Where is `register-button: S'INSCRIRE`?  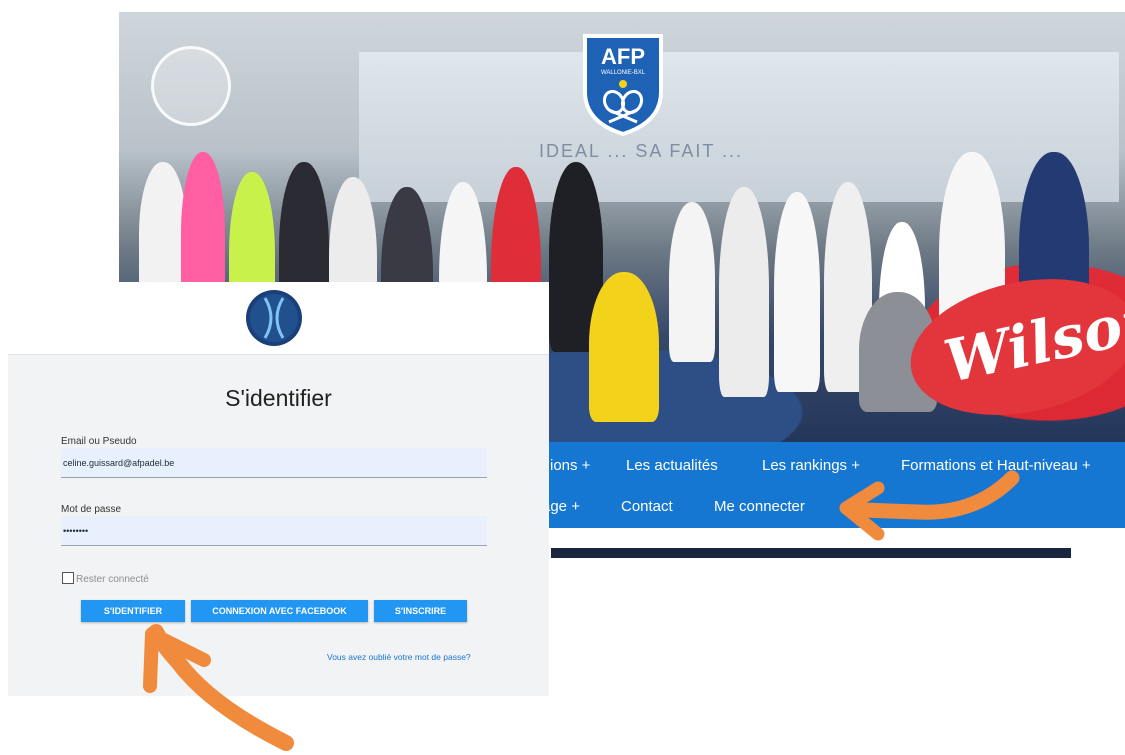 register-button: S'INSCRIRE is located at coordinates (420, 611).